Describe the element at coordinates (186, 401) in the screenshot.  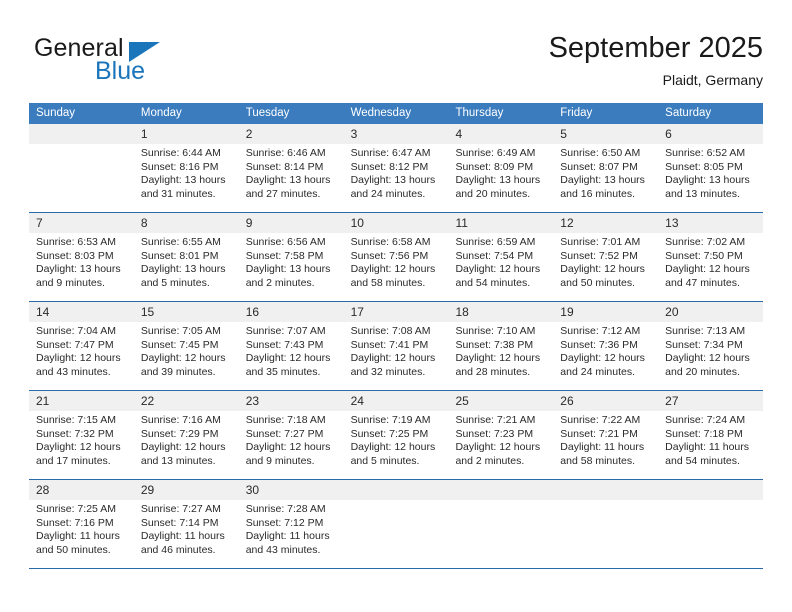
I see `day-number: 22` at that location.